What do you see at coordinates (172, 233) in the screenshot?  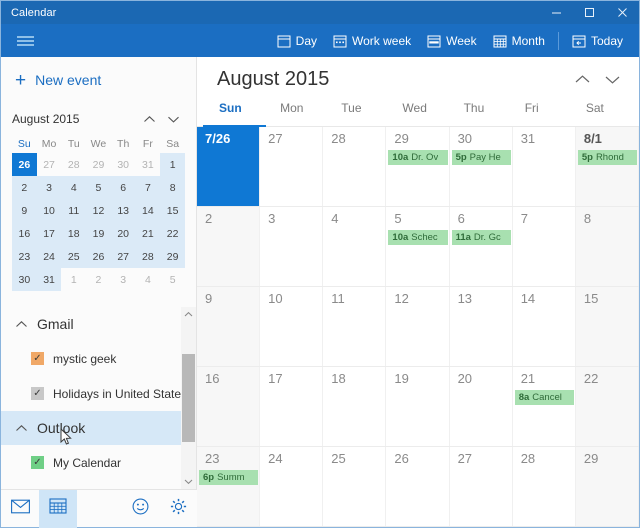 I see `mini-calendar-day: 22` at bounding box center [172, 233].